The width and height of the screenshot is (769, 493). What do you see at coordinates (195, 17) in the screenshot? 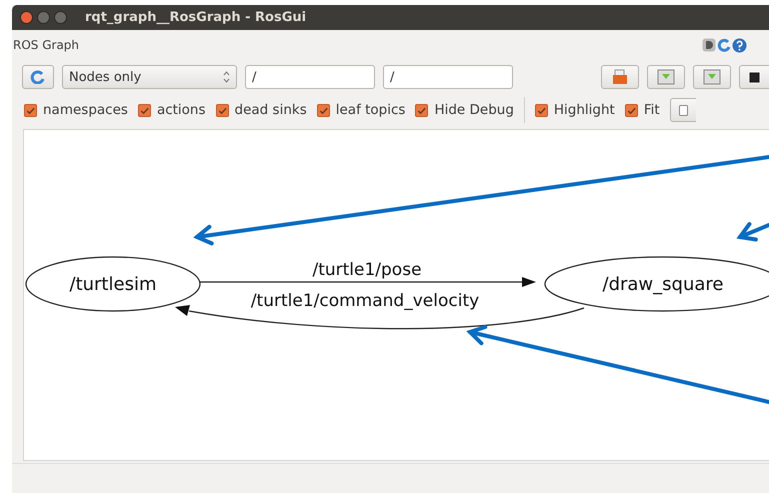
I see `window-title: rqt_graph__RosGraph - RosGui` at bounding box center [195, 17].